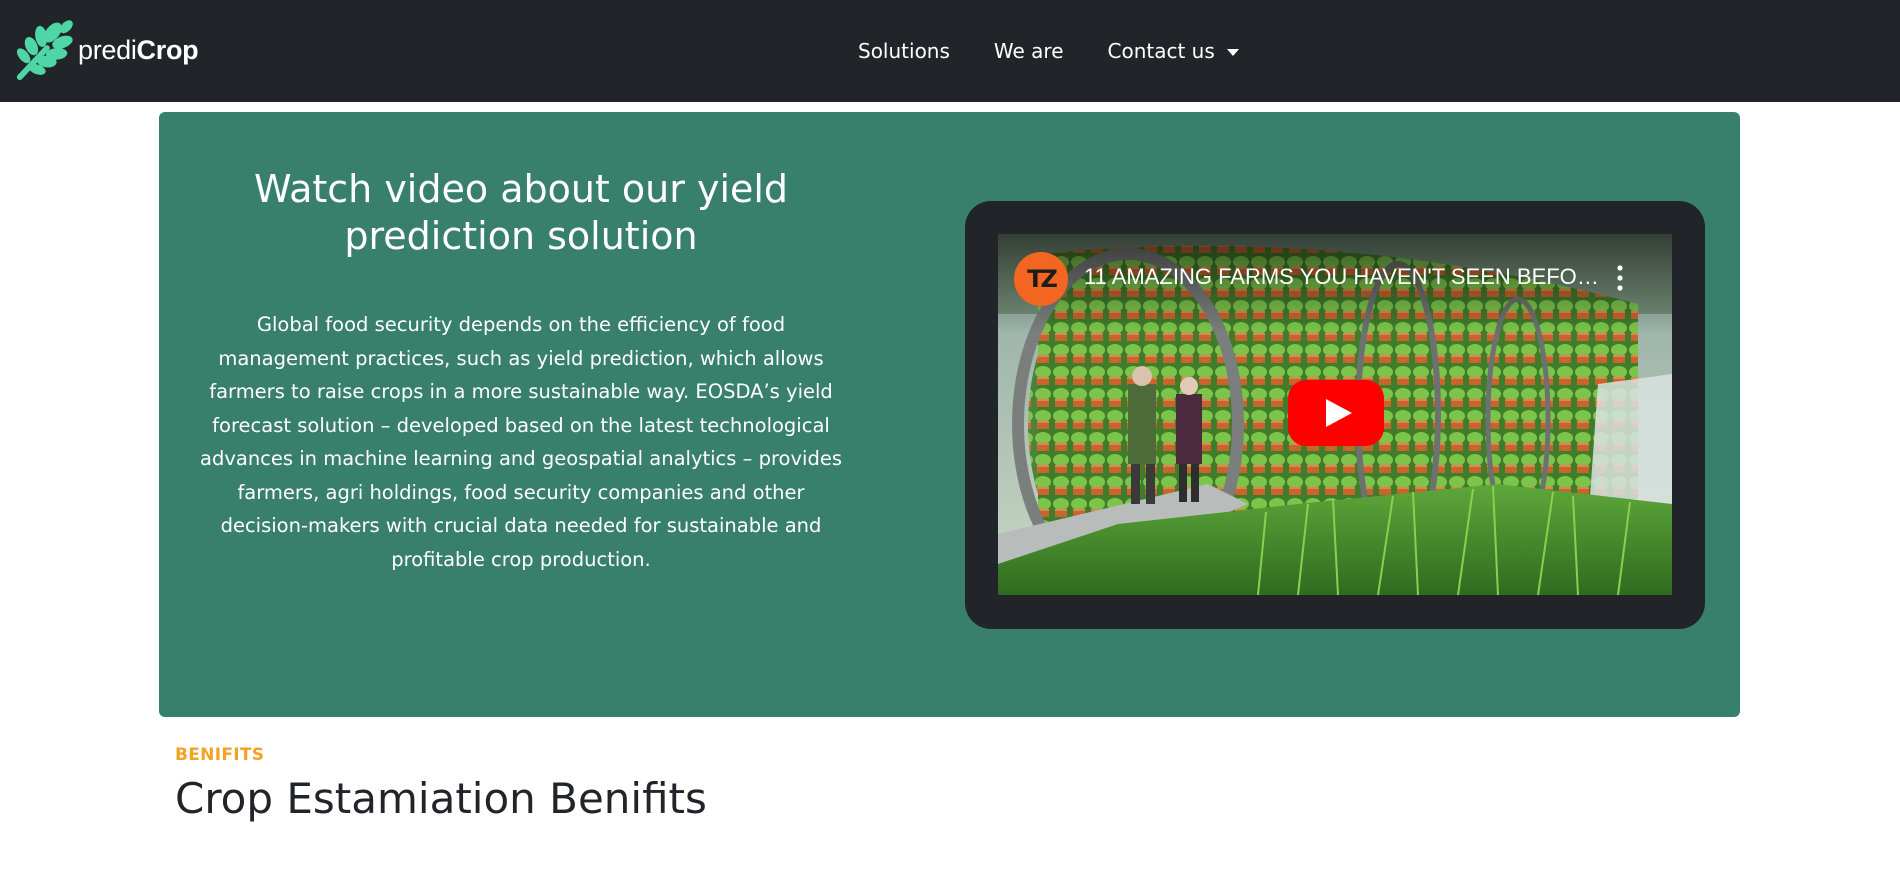 This screenshot has height=896, width=1900. I want to click on nav-link-solutions: Solutions, so click(904, 51).